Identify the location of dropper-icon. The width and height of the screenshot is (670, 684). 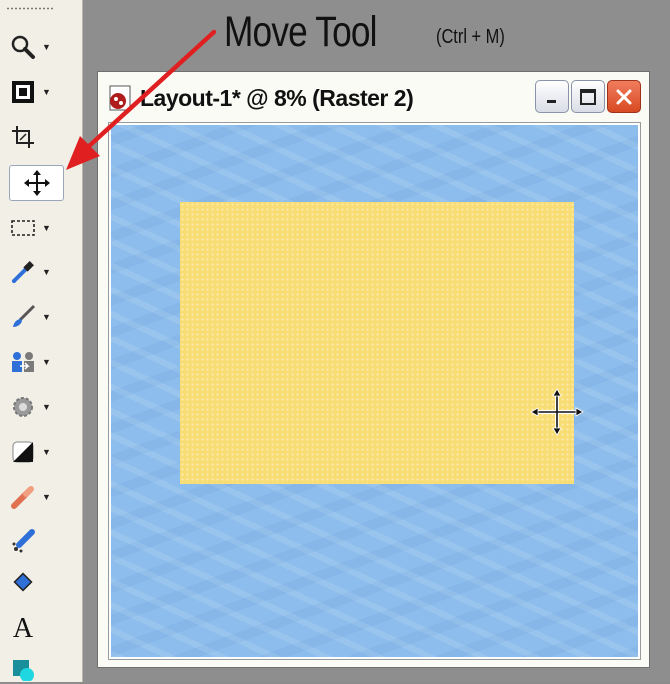
(23, 272).